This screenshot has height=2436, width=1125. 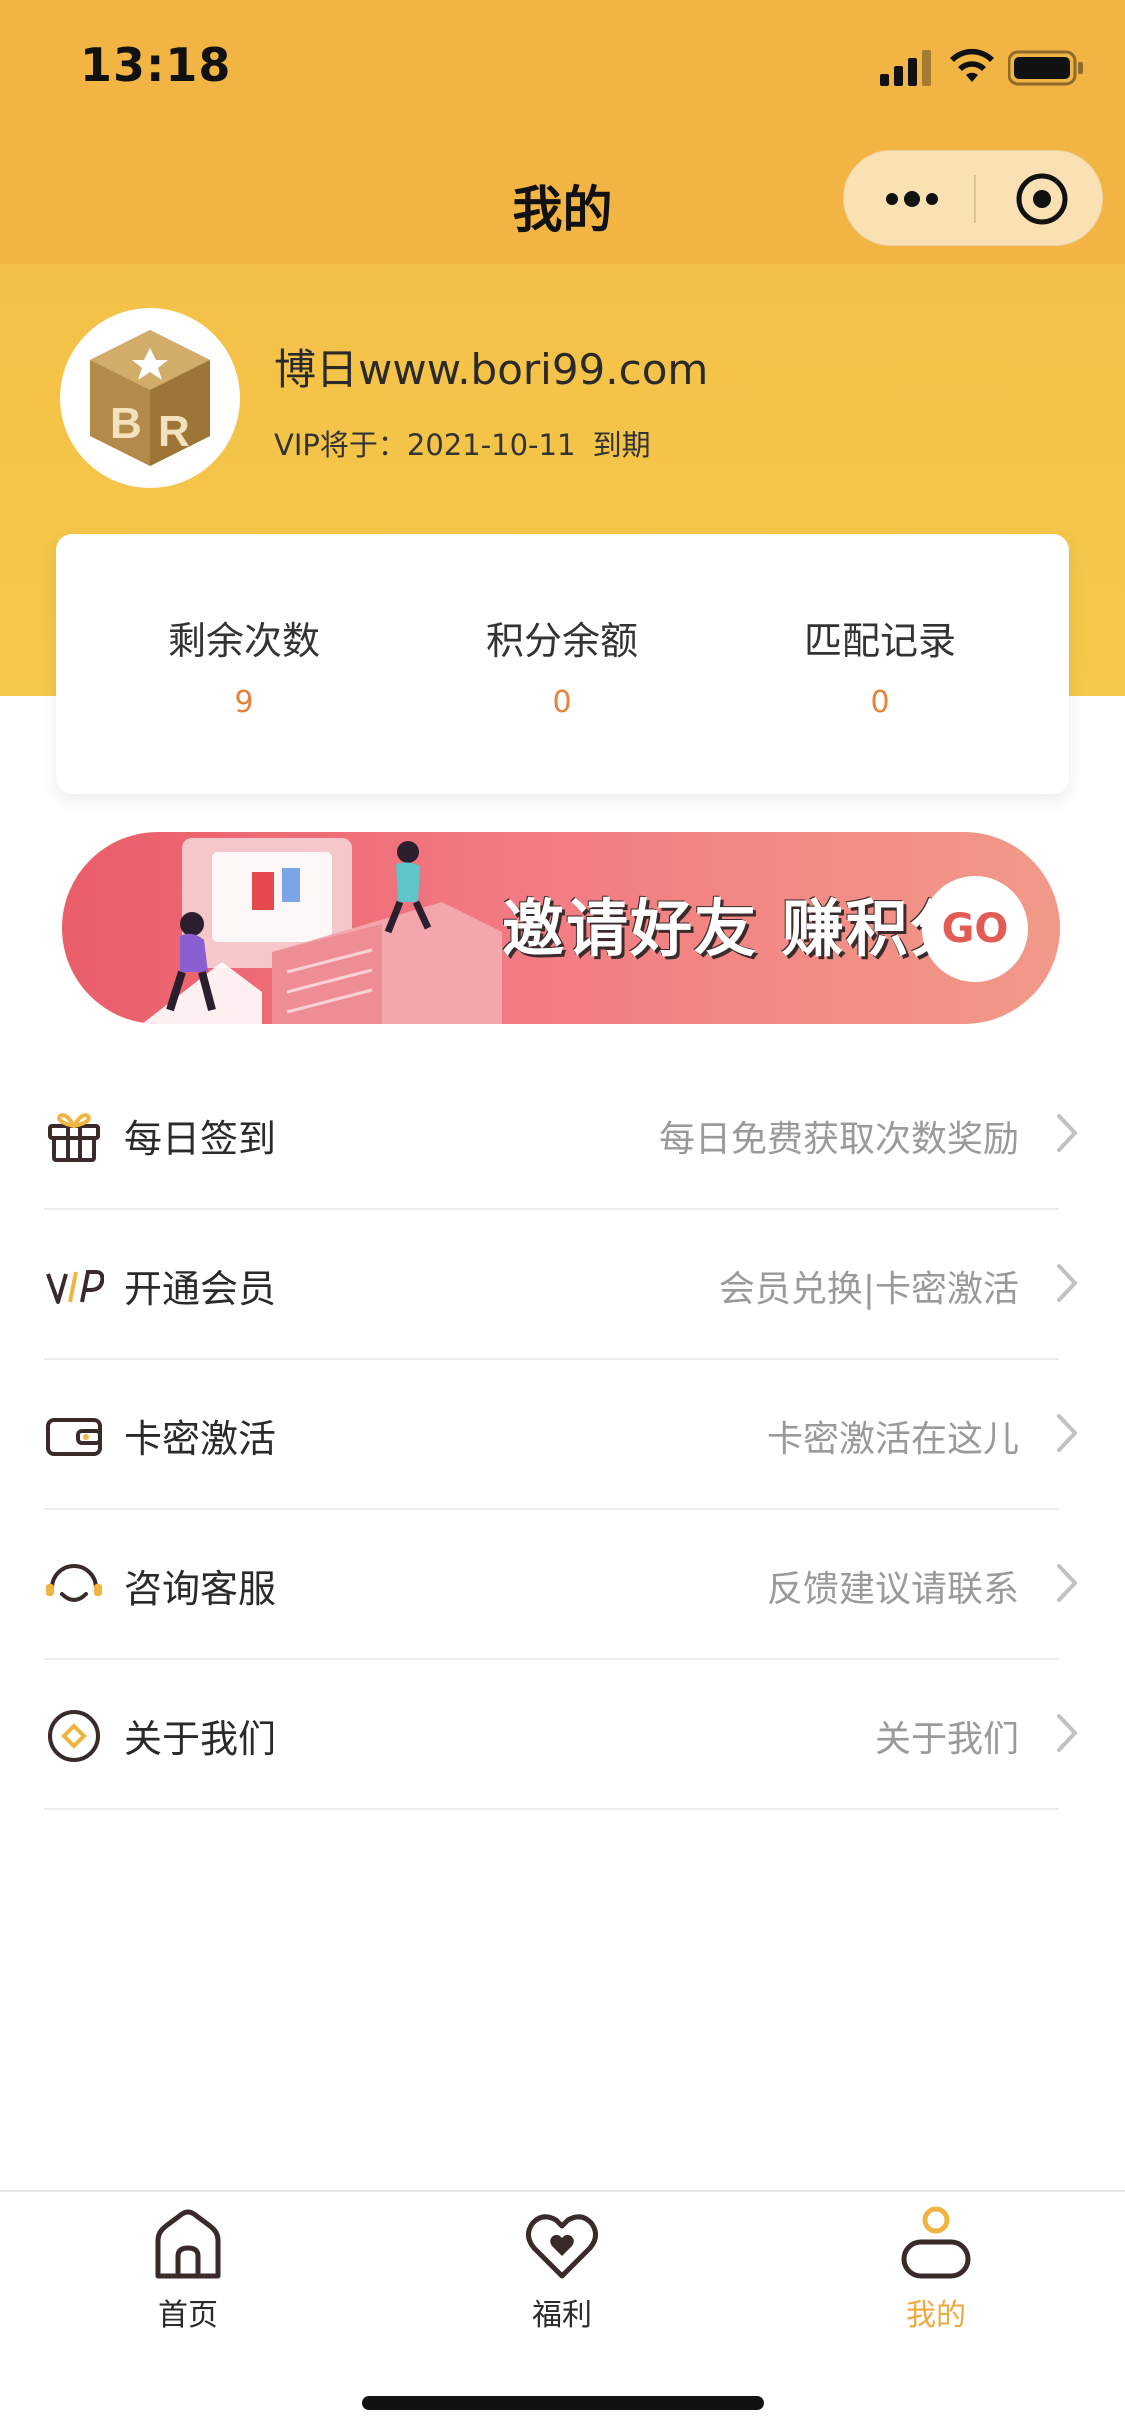 I want to click on tab-welfare: 福利, so click(x=562, y=2270).